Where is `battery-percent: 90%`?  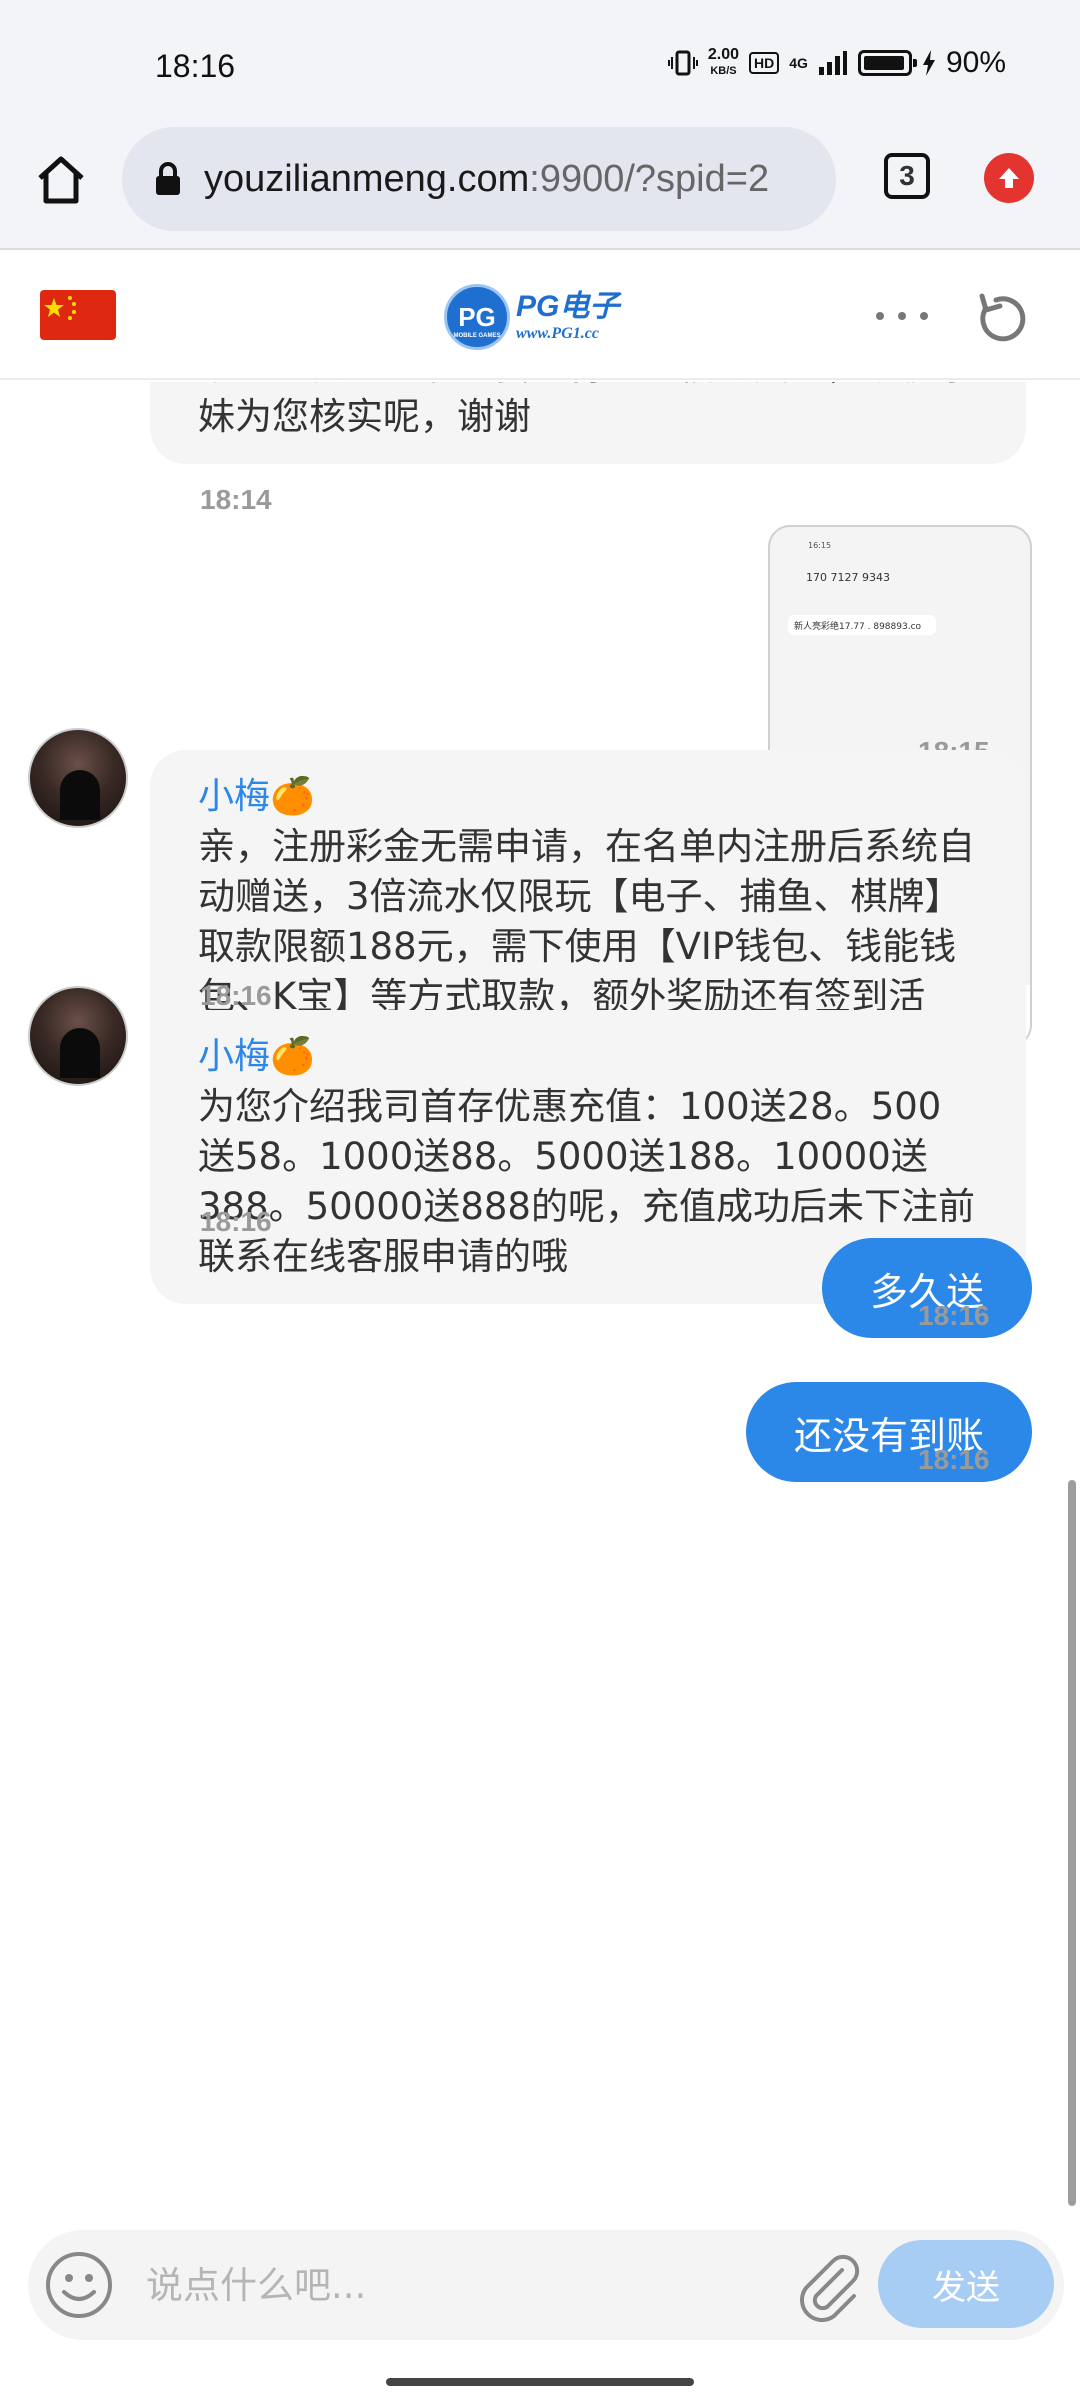
battery-percent: 90% is located at coordinates (975, 62).